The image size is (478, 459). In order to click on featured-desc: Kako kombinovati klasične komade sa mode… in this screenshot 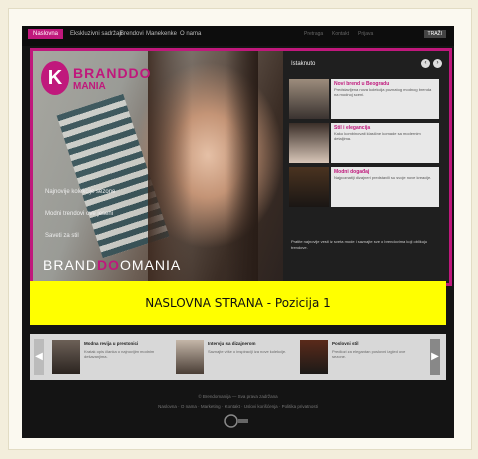, I will do `click(377, 136)`.